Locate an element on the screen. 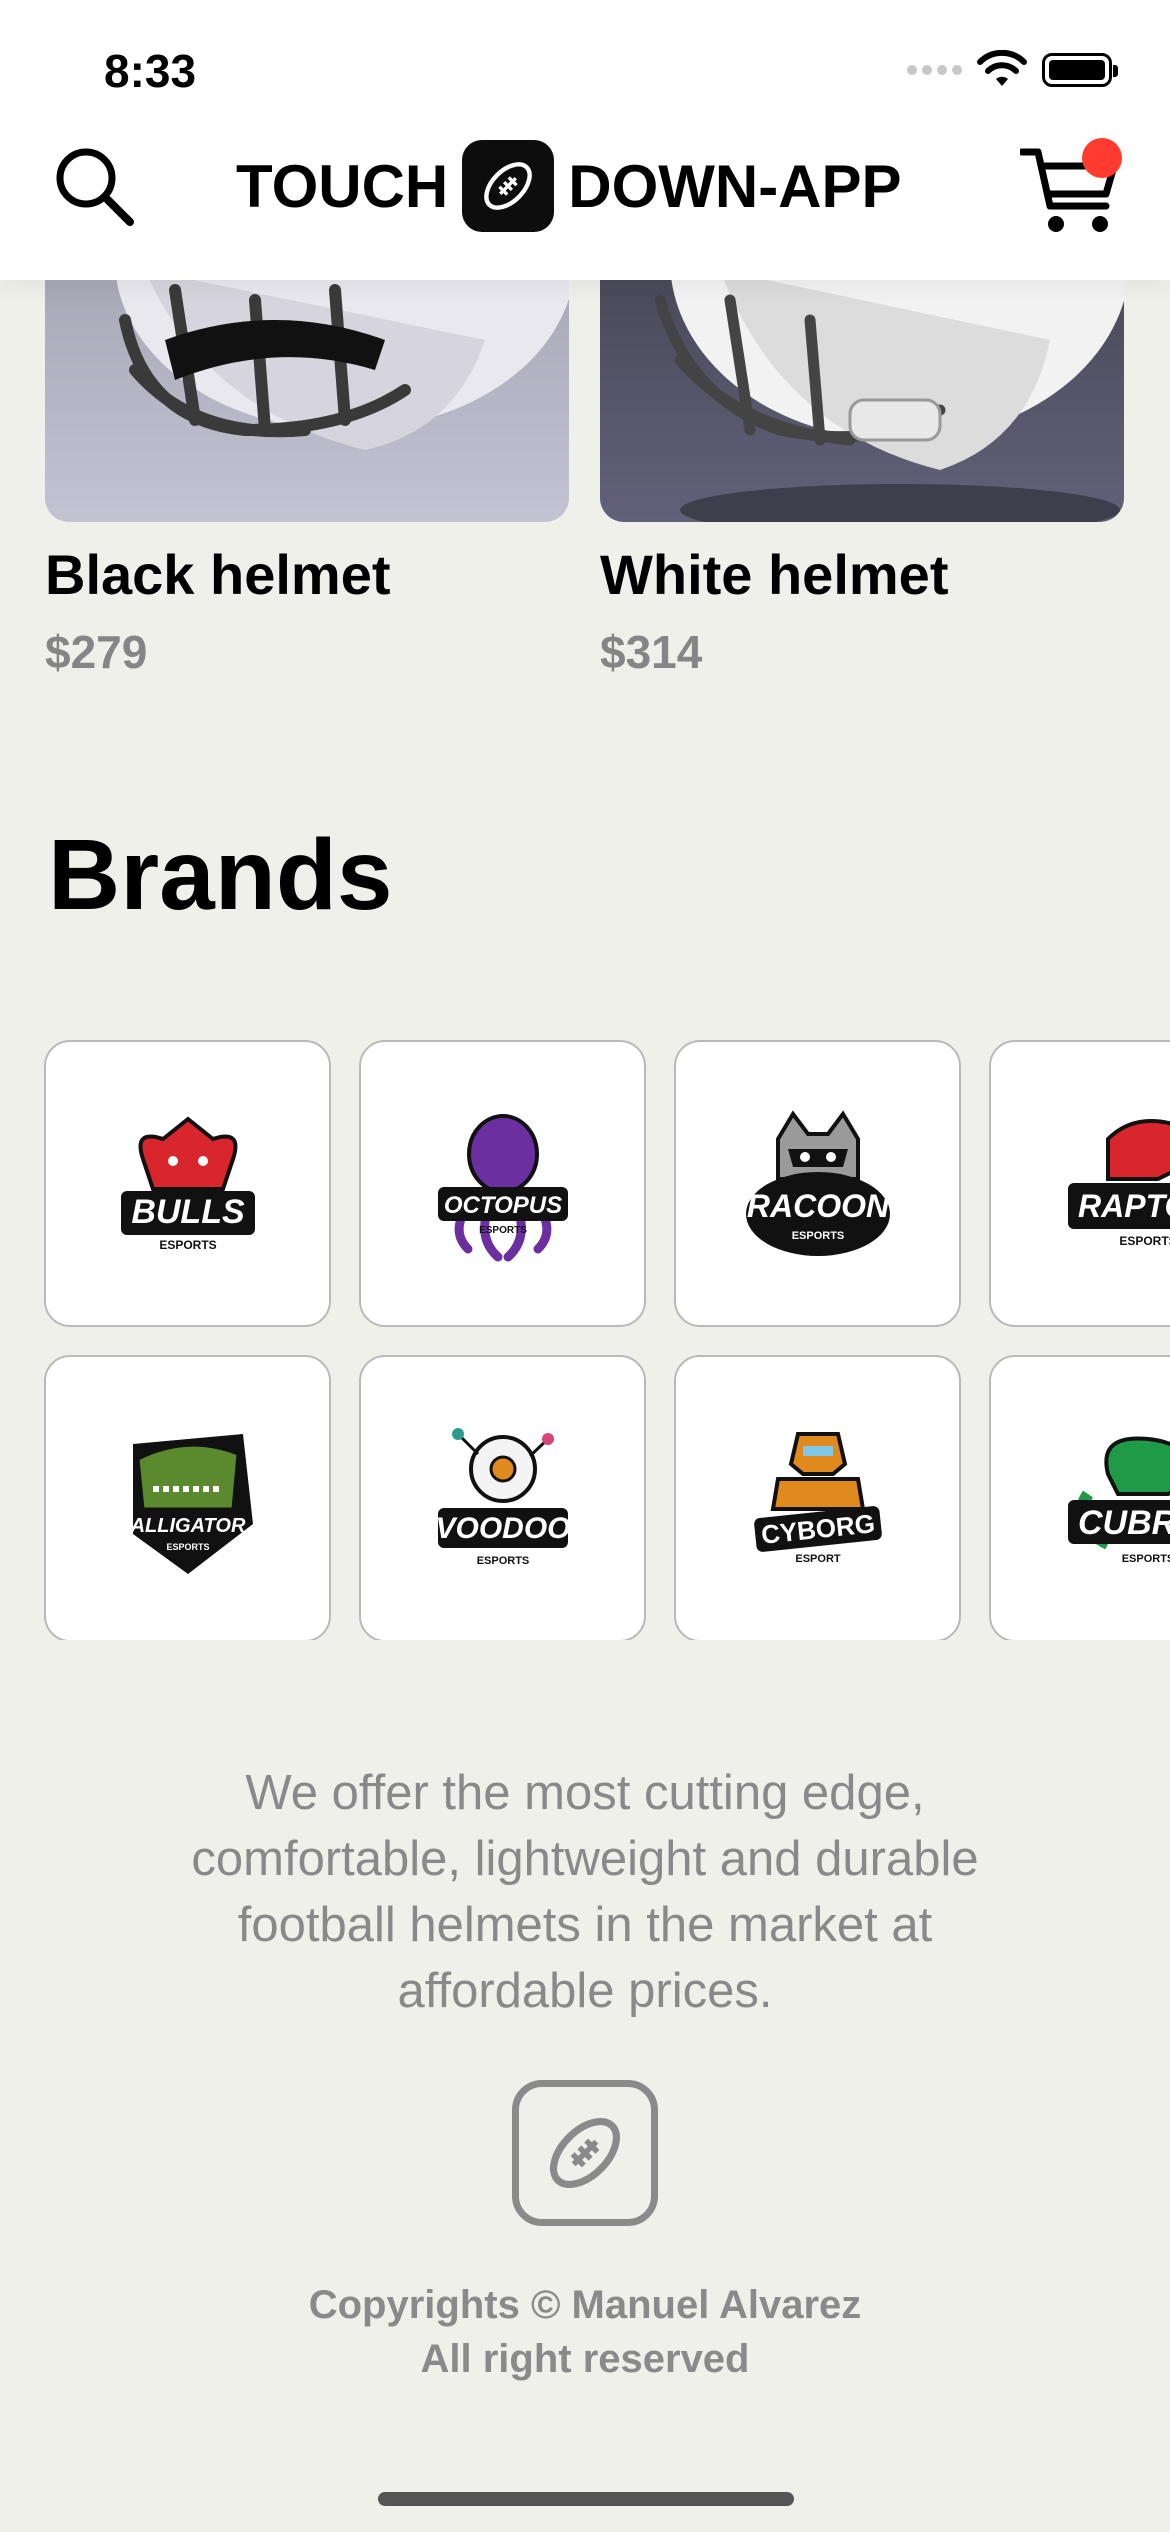 The height and width of the screenshot is (2532, 1170). app-title: TOUCH DOWN-APP is located at coordinates (569, 186).